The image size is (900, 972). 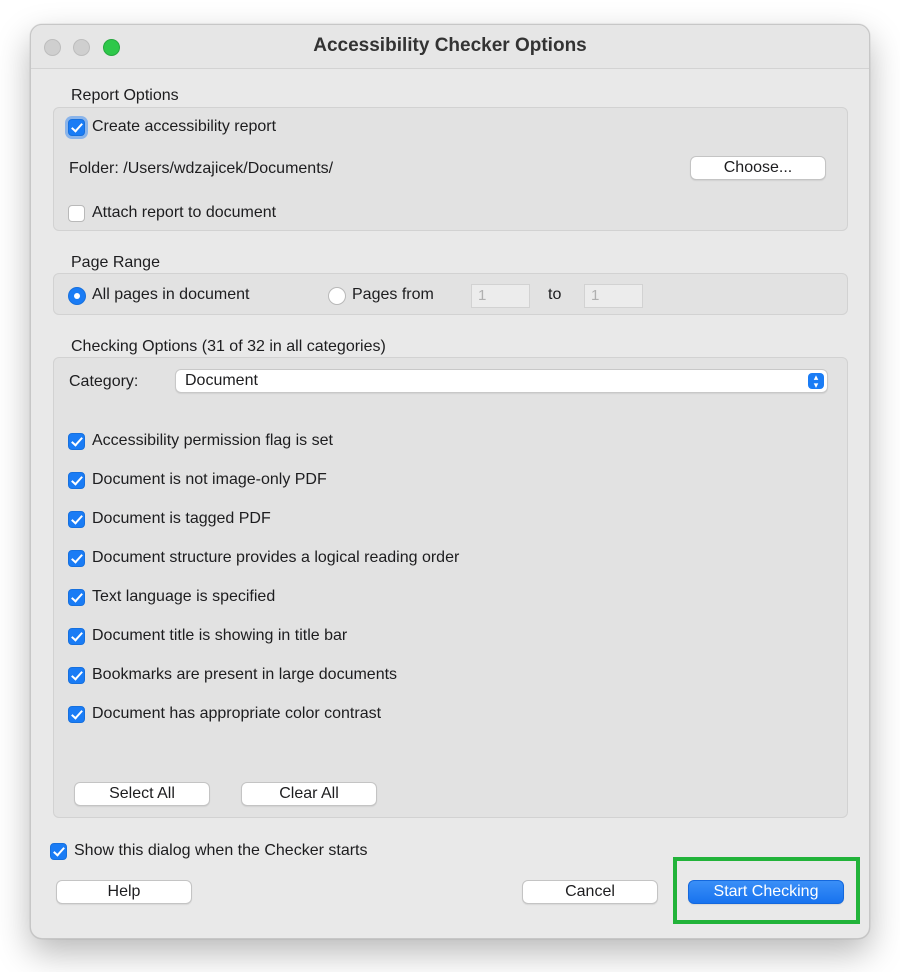 What do you see at coordinates (183, 597) in the screenshot?
I see `check-item-label: Text language is specified` at bounding box center [183, 597].